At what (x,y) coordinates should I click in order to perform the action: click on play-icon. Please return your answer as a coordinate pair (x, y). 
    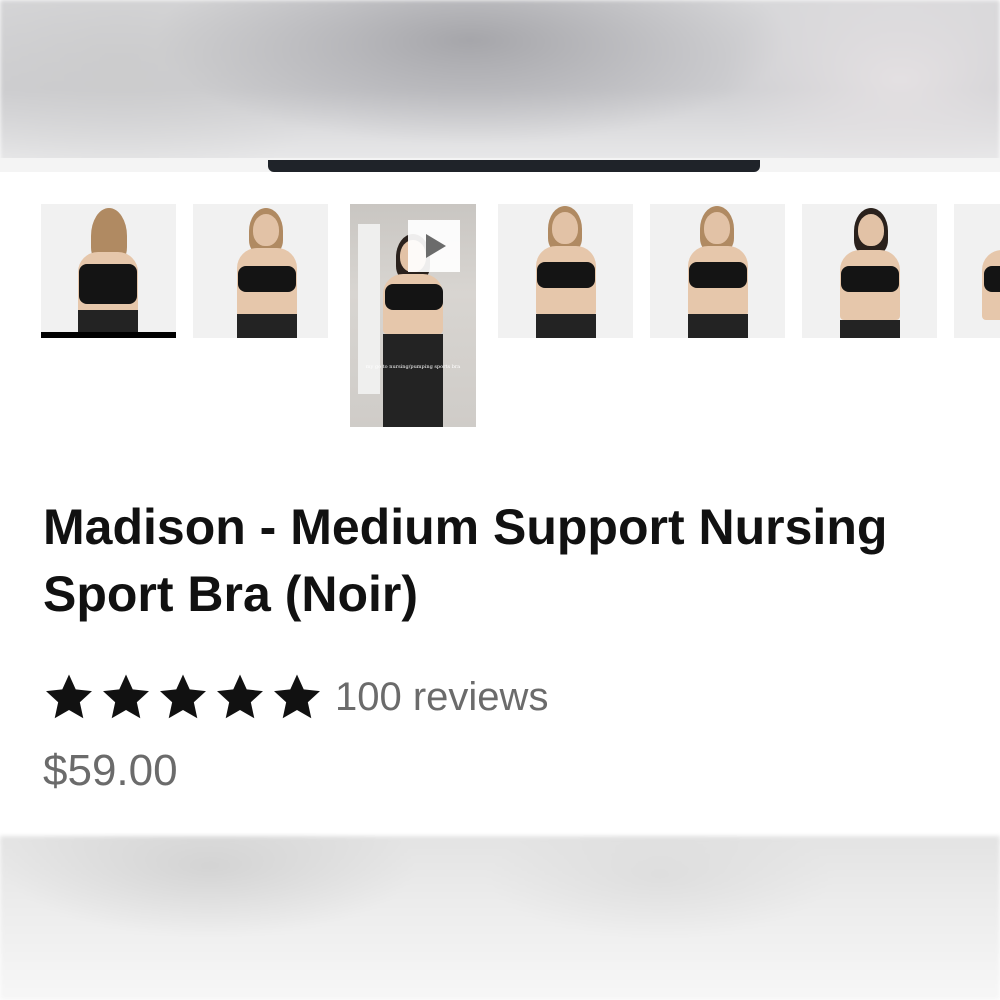
    Looking at the image, I should click on (436, 246).